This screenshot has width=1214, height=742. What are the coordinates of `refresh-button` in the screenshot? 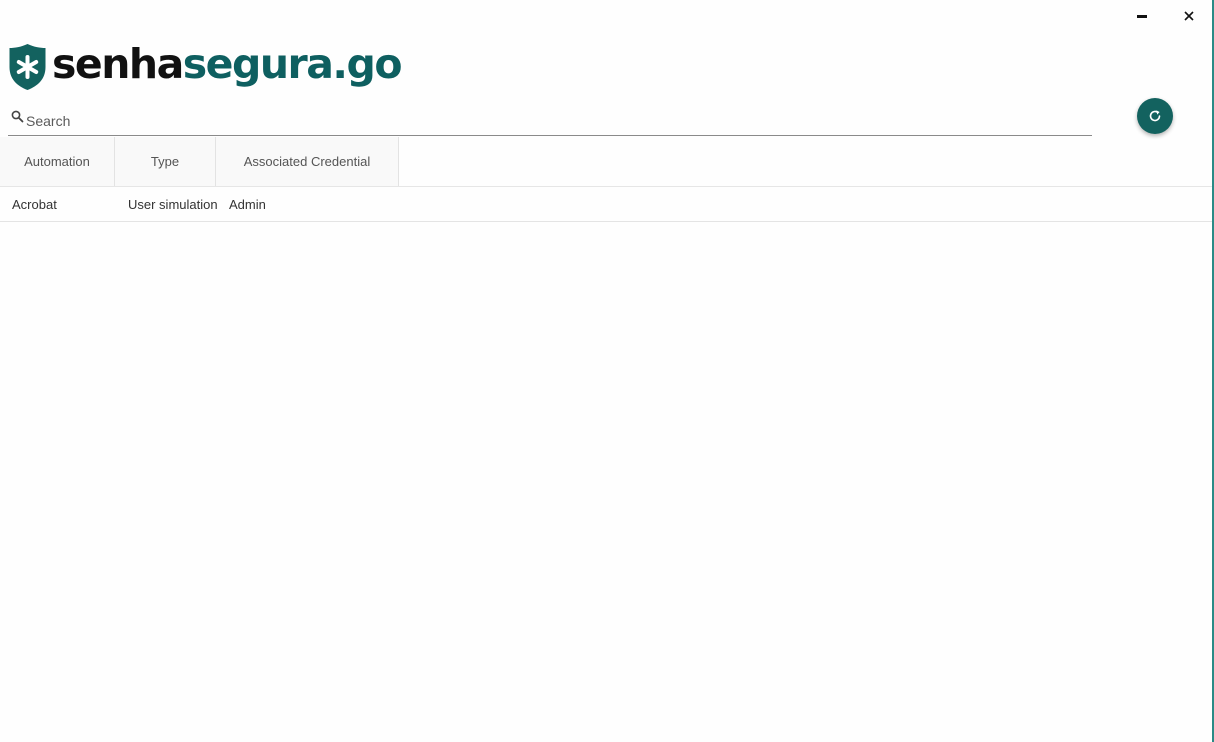 It's located at (1155, 116).